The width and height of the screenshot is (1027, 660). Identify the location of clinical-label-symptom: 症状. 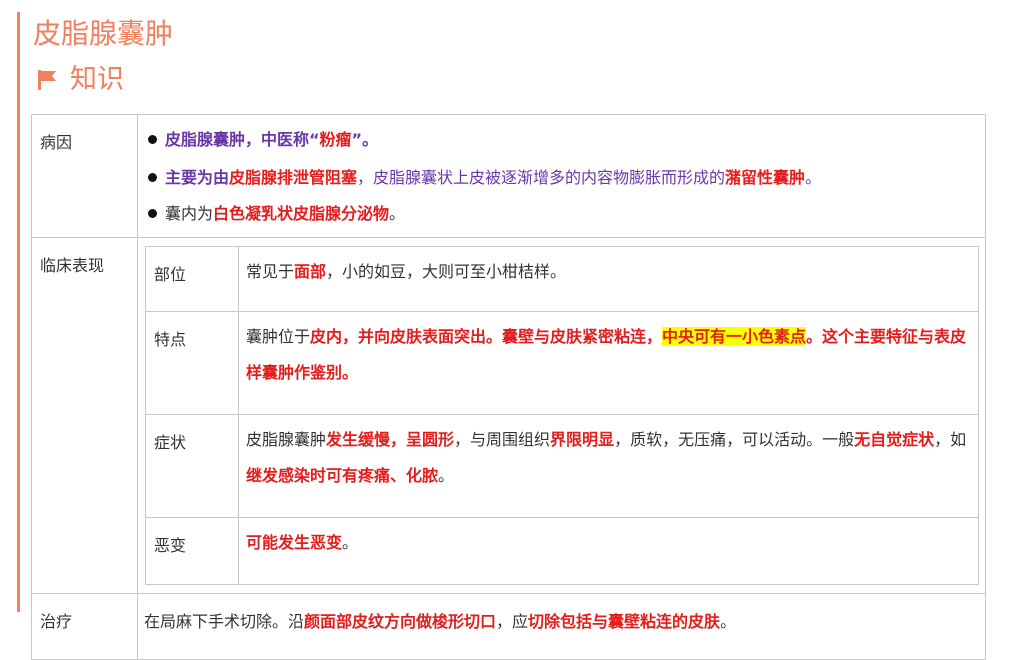
(192, 466).